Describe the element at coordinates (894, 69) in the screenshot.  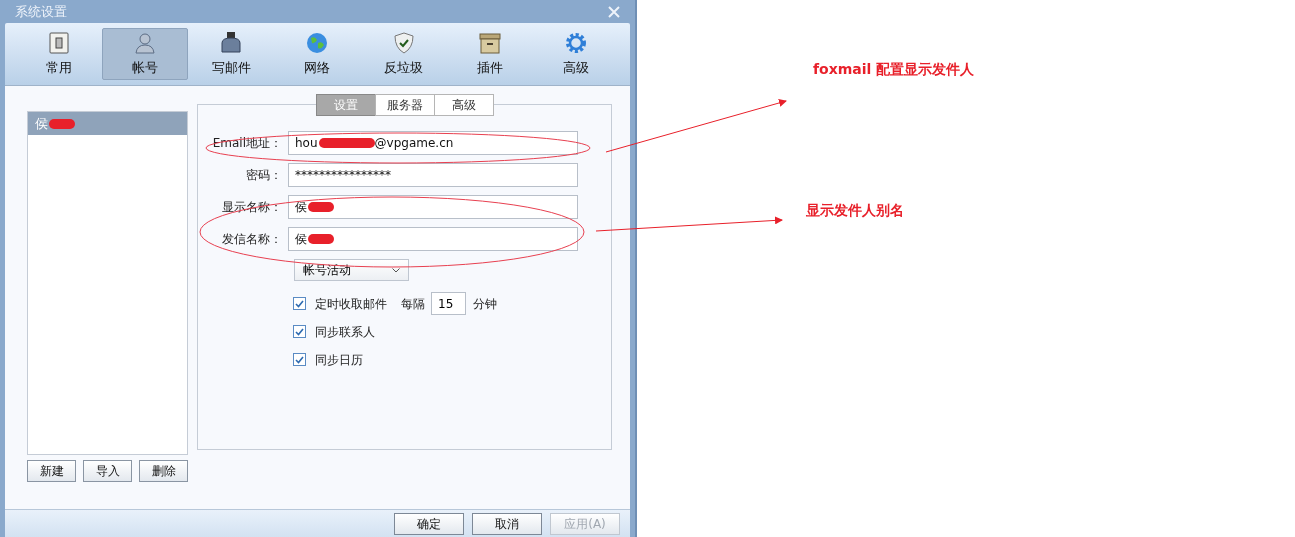
I see `annotation-text: foxmail 配置显示发件人` at that location.